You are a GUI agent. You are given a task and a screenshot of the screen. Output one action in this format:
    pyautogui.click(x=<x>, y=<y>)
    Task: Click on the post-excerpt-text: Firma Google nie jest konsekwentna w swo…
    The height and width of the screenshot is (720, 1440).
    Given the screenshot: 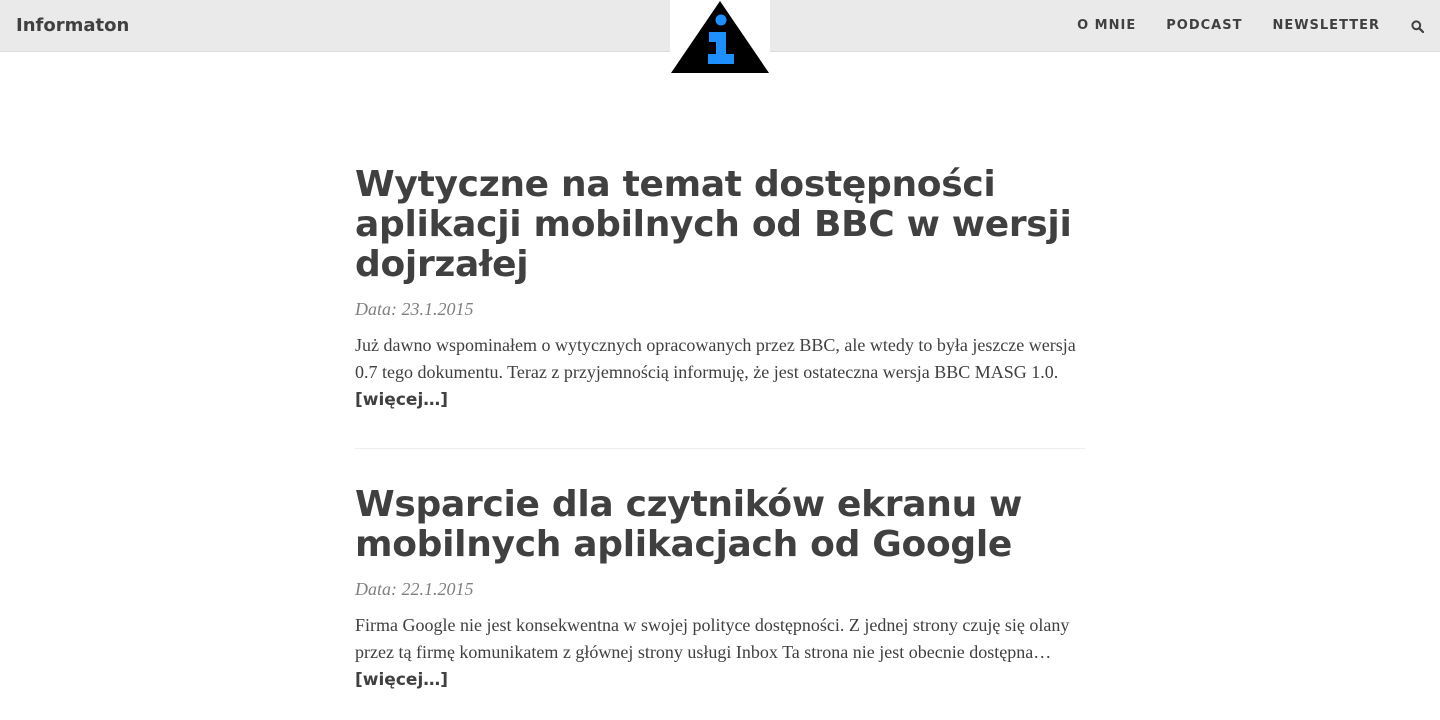 What is the action you would take?
    pyautogui.click(x=712, y=638)
    